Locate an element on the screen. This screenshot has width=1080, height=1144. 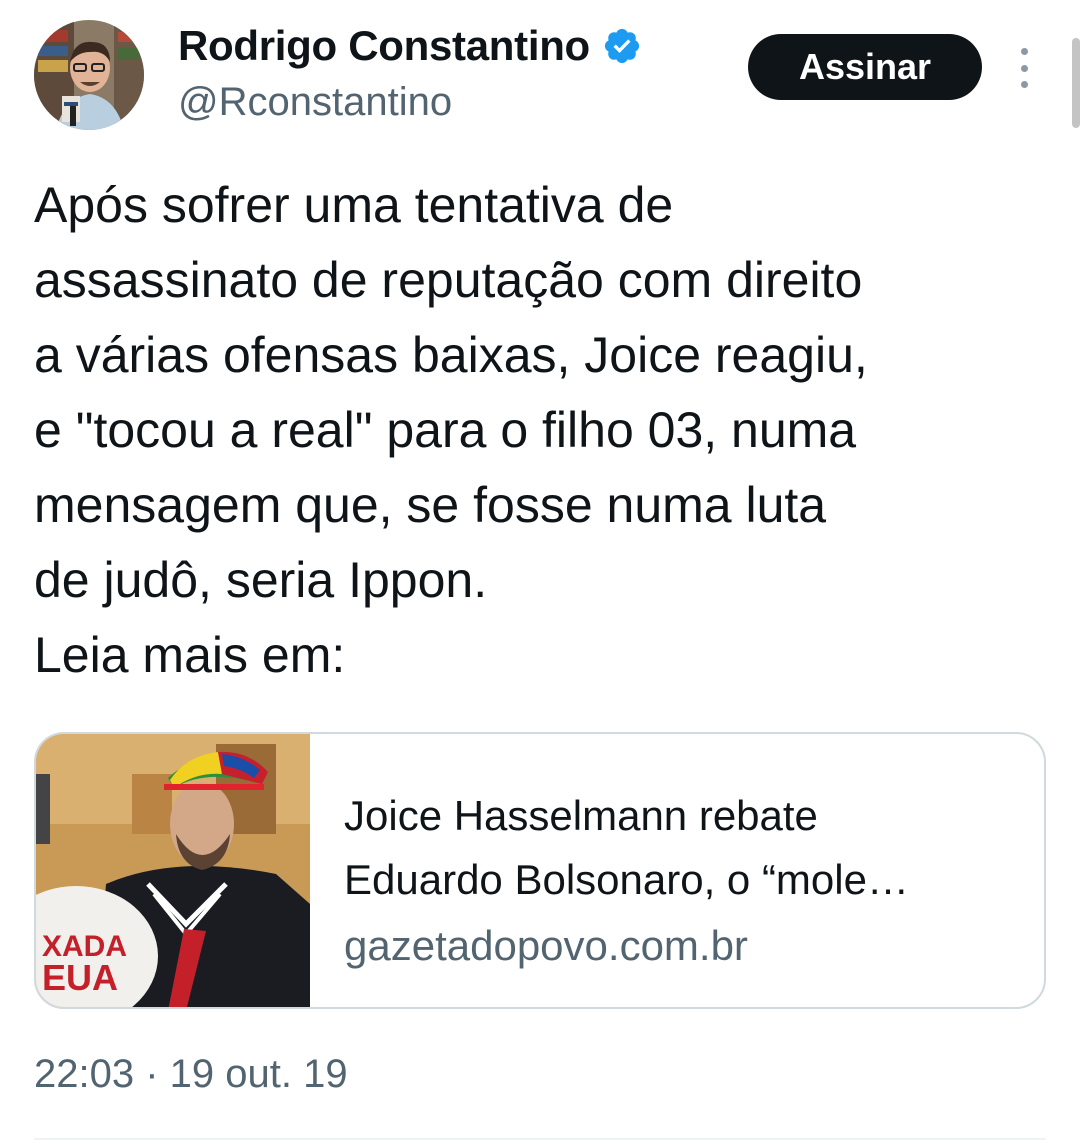
more-vertical-icon is located at coordinates (1024, 68).